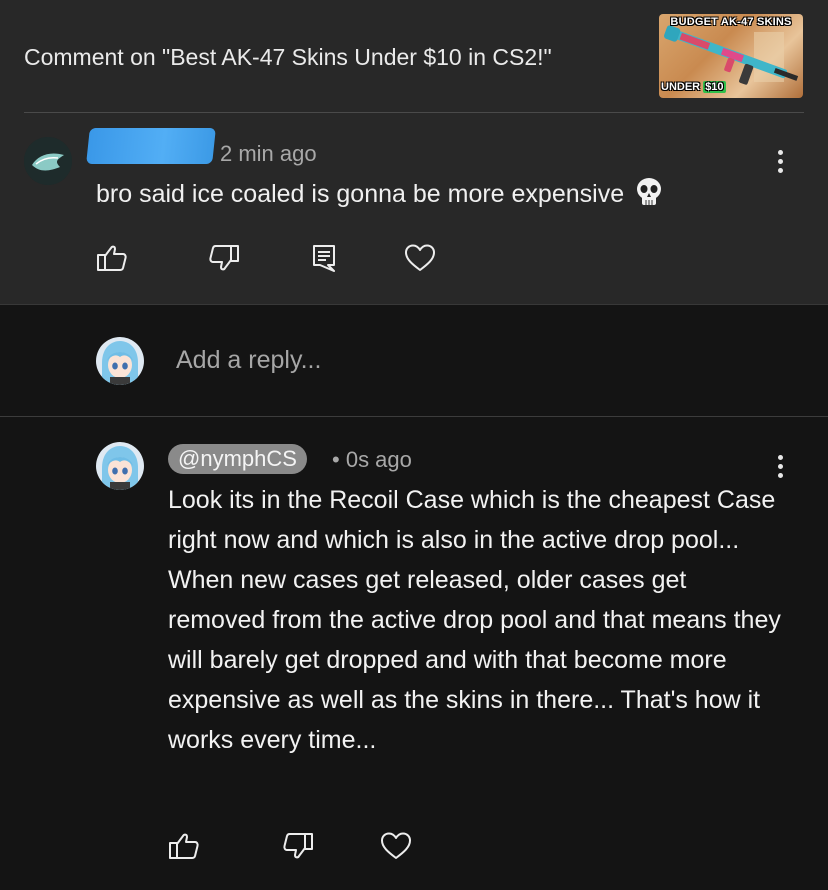 The height and width of the screenshot is (890, 828). I want to click on thumbnail-under-text: UNDER $10, so click(693, 87).